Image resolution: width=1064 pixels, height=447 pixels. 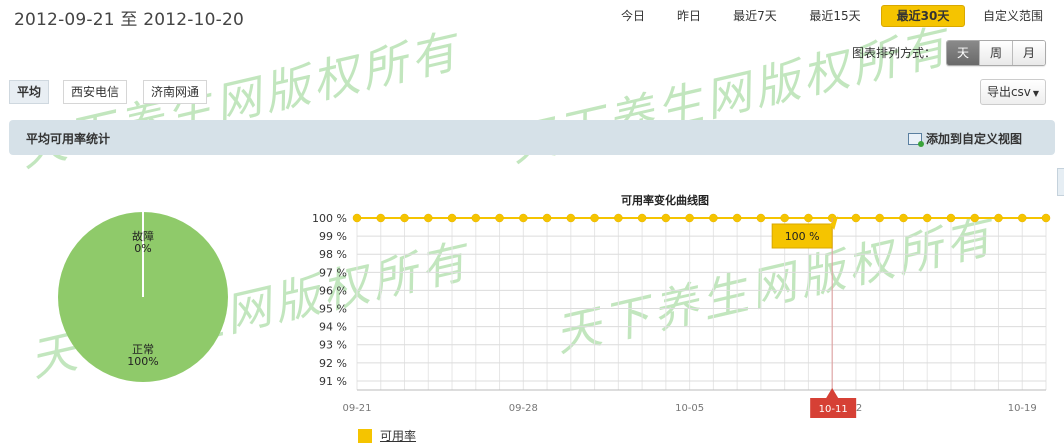 What do you see at coordinates (333, 381) in the screenshot?
I see `y-tick-label: 91 %` at bounding box center [333, 381].